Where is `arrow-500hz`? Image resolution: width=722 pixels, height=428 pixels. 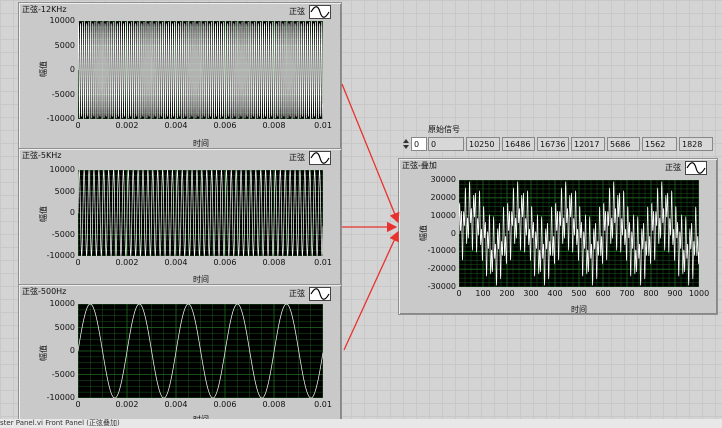 arrow-500hz is located at coordinates (371, 290).